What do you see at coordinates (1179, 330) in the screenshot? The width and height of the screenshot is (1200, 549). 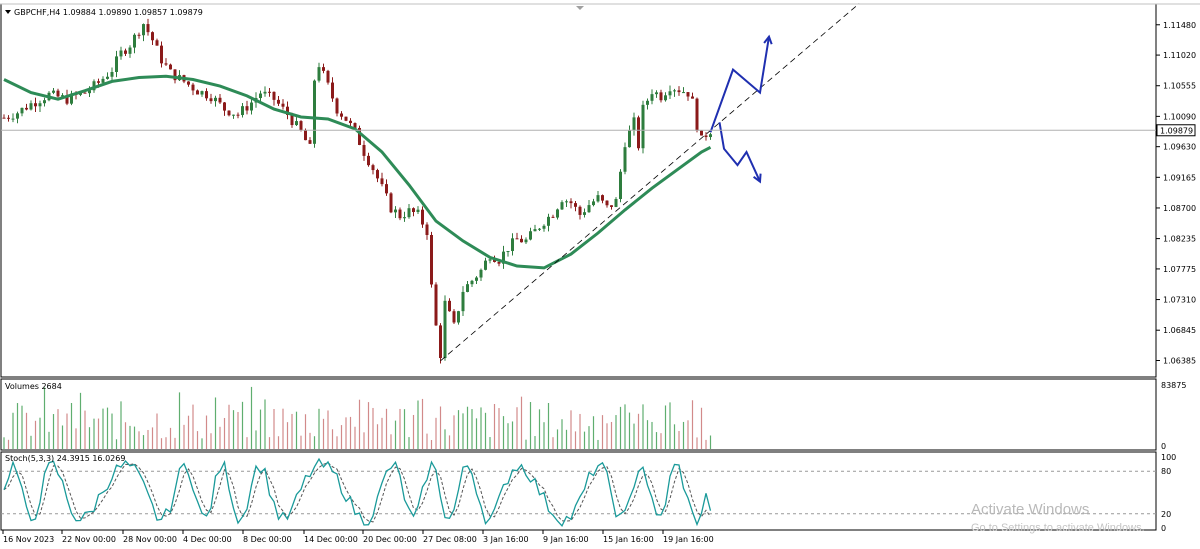 I see `price-tick-label: 1.06845` at bounding box center [1179, 330].